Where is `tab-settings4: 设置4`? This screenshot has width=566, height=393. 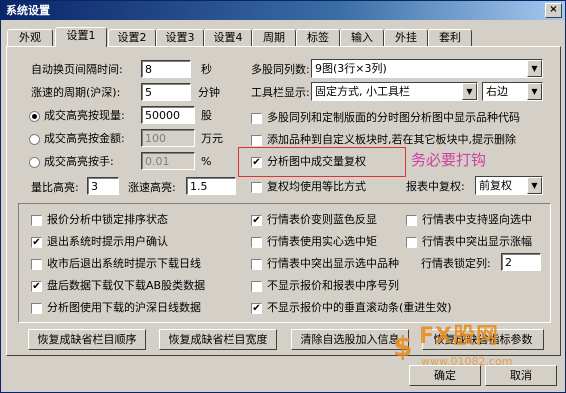 tab-settings4: 设置4 is located at coordinates (228, 38).